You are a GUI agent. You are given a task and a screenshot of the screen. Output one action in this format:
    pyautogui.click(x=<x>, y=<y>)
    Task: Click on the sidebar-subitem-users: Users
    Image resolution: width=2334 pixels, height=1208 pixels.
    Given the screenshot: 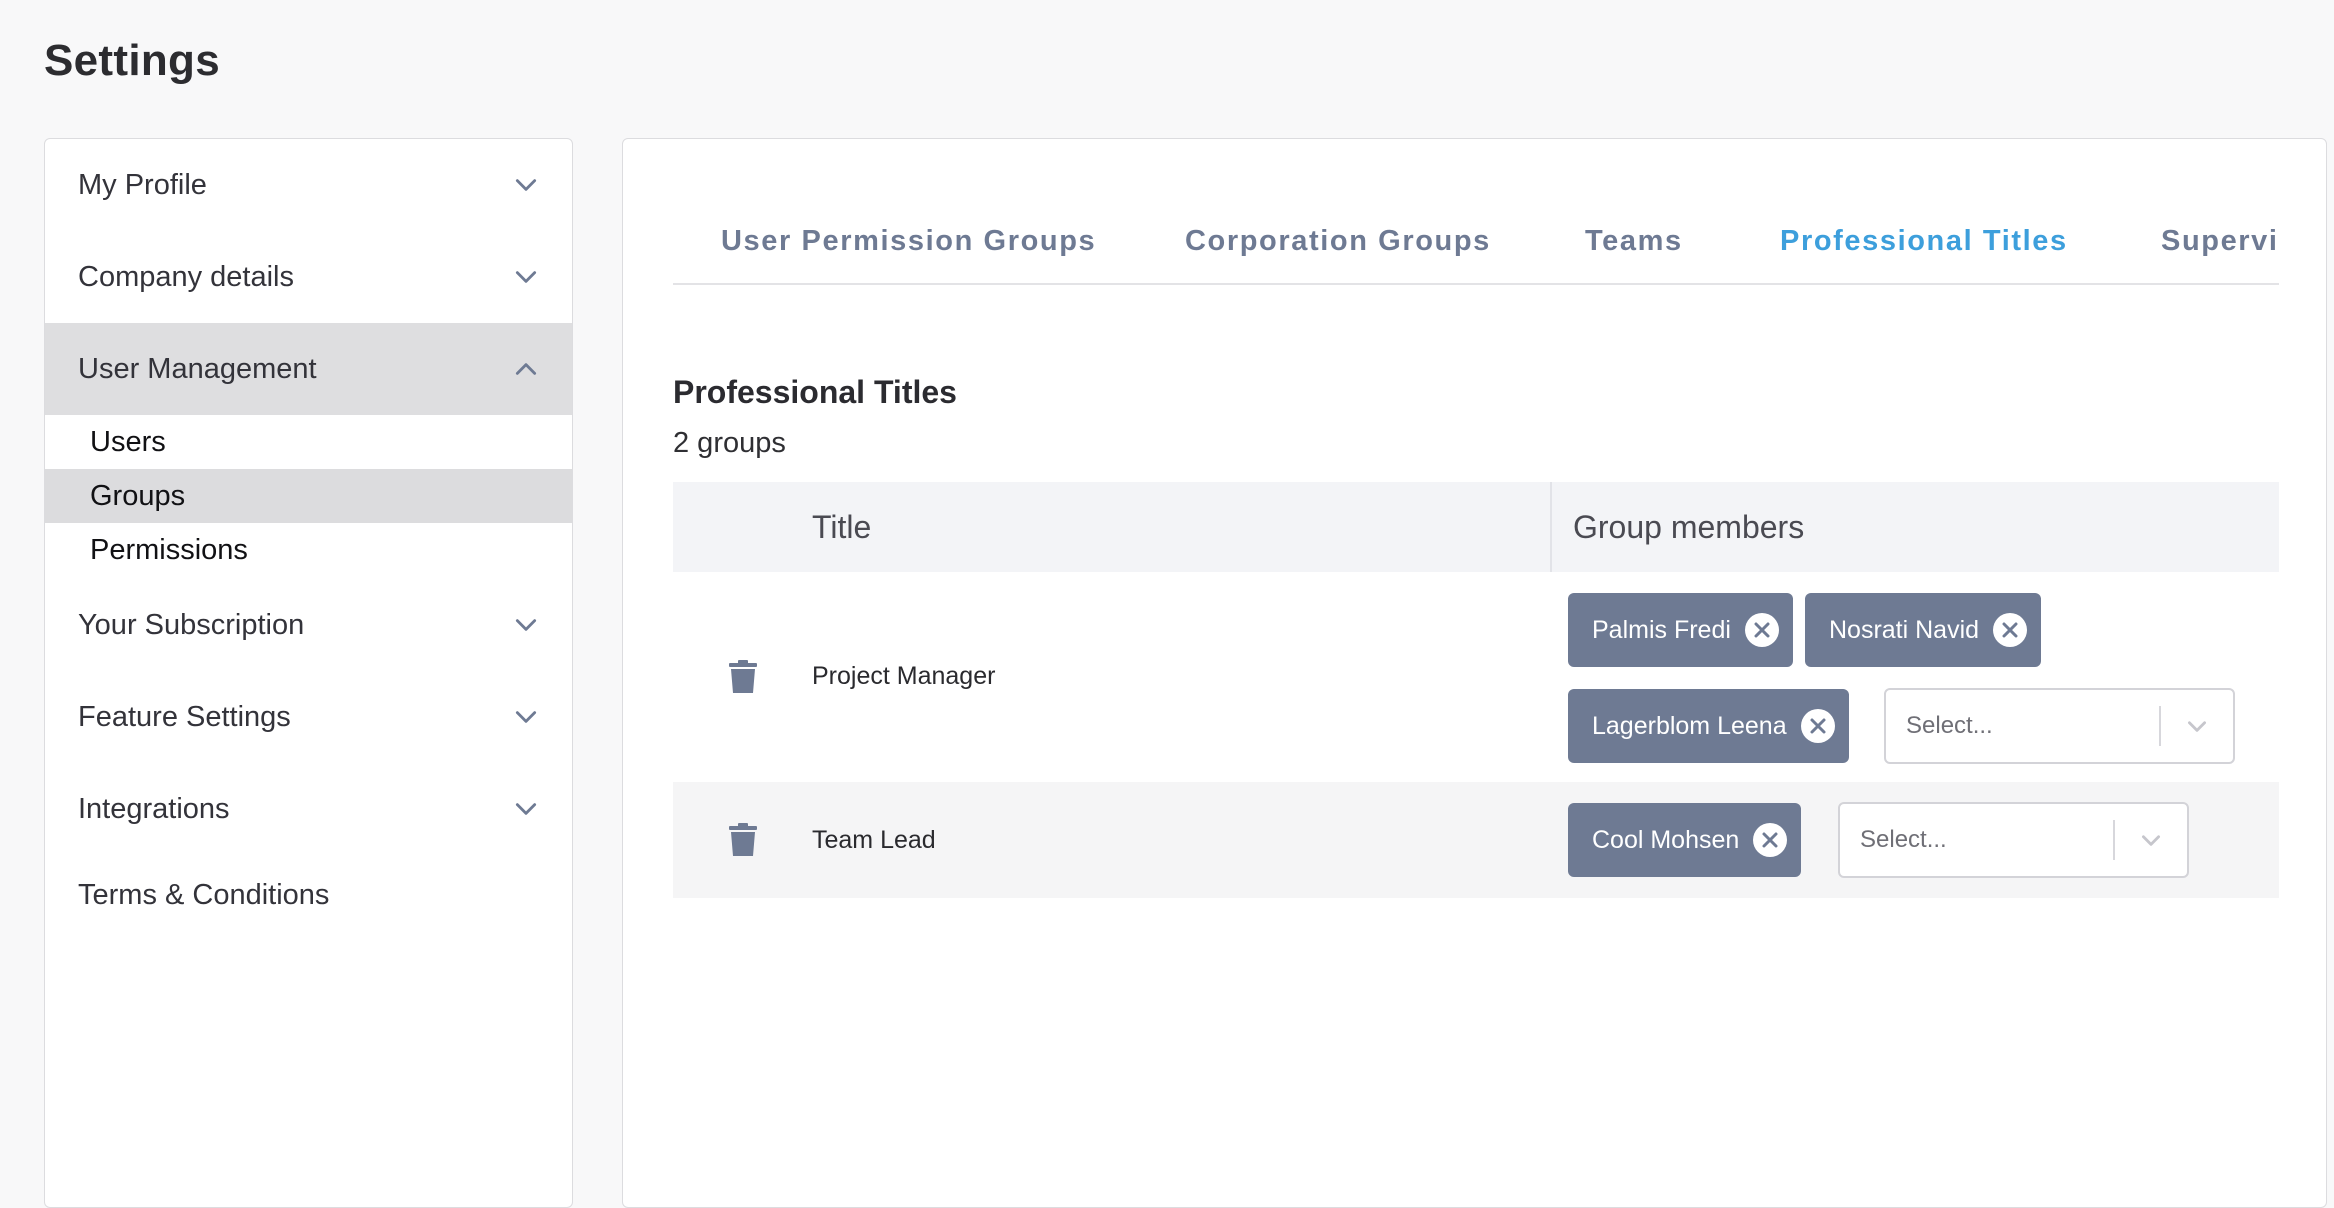 What is the action you would take?
    pyautogui.click(x=308, y=442)
    